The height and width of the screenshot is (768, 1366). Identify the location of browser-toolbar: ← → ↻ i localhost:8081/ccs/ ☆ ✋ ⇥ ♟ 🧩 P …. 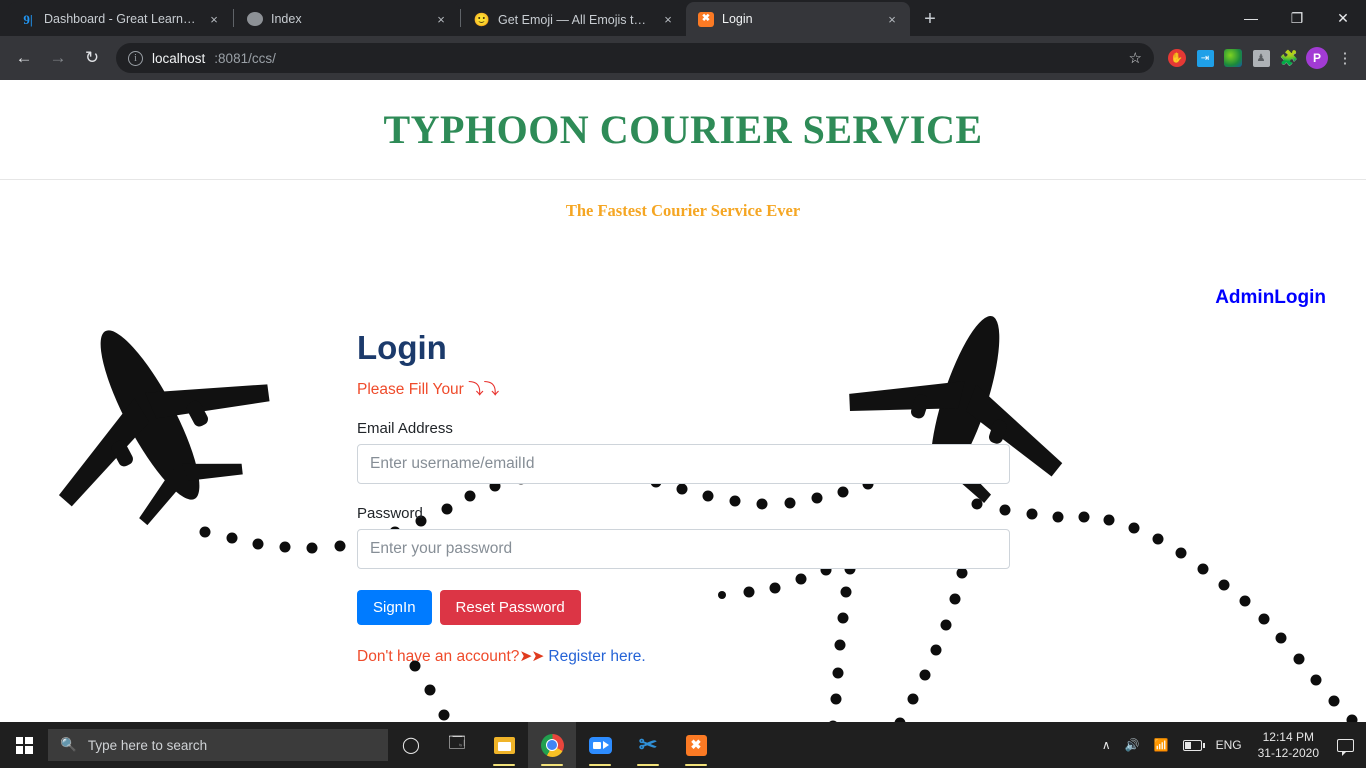
(683, 58).